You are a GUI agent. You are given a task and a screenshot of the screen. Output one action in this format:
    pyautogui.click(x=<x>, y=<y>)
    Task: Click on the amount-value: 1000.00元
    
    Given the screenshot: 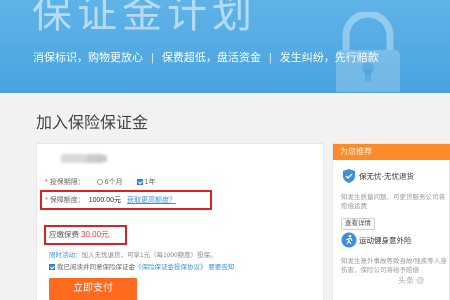 What is the action you would take?
    pyautogui.click(x=105, y=200)
    